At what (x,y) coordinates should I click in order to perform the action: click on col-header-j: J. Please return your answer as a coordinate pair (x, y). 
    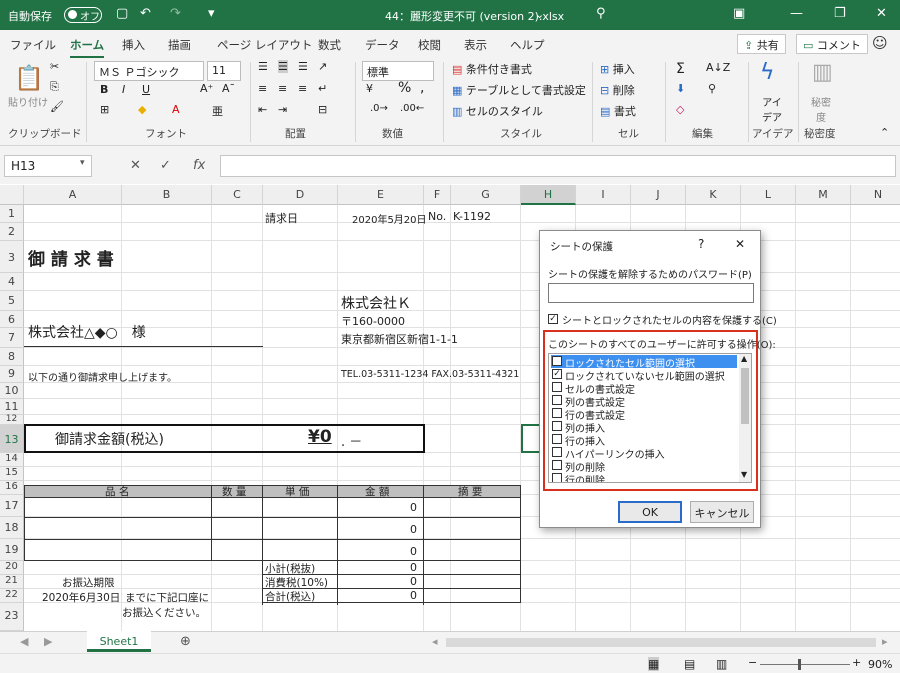
    Looking at the image, I should click on (658, 195).